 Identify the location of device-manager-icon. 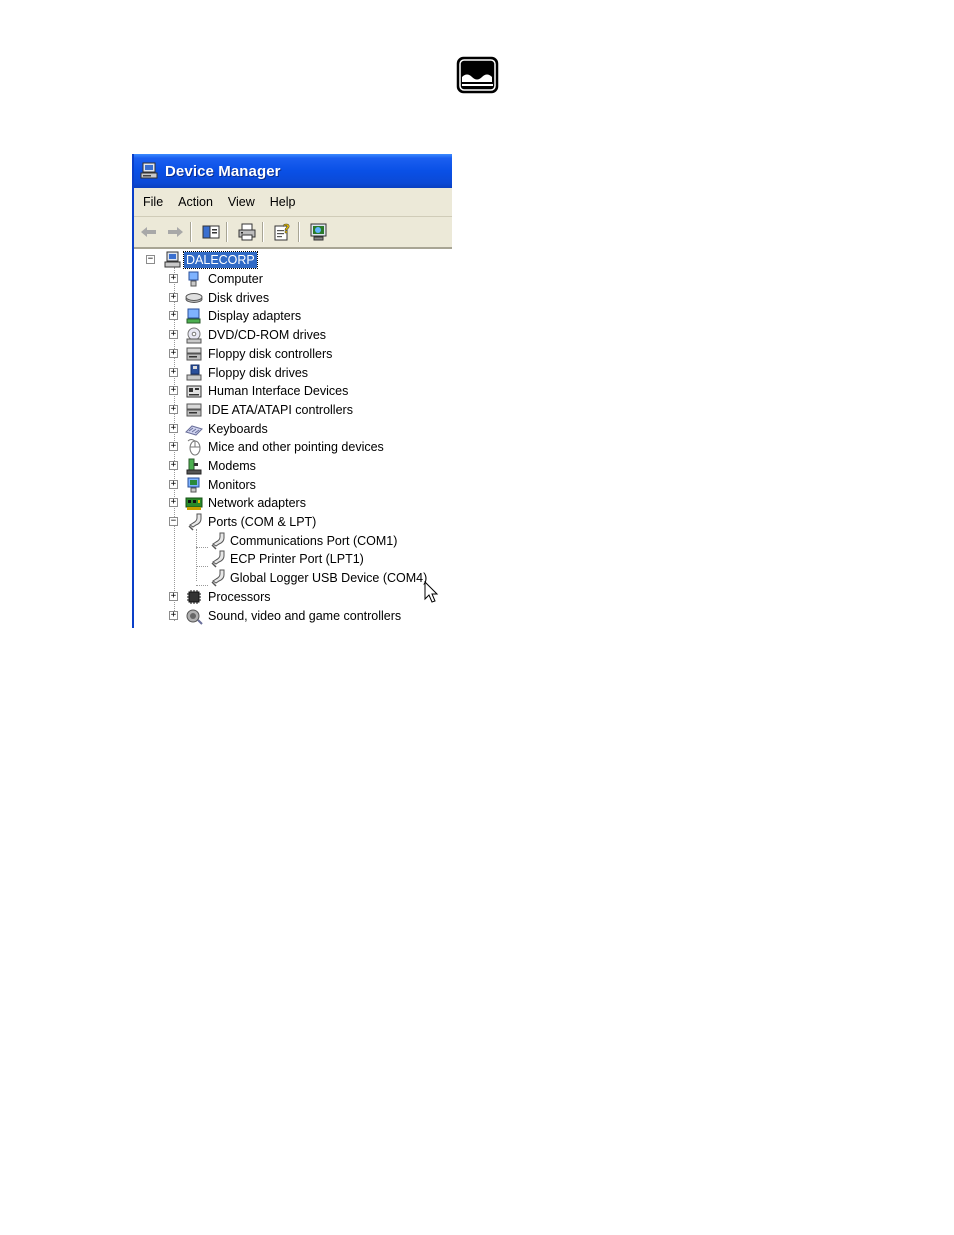
(149, 170).